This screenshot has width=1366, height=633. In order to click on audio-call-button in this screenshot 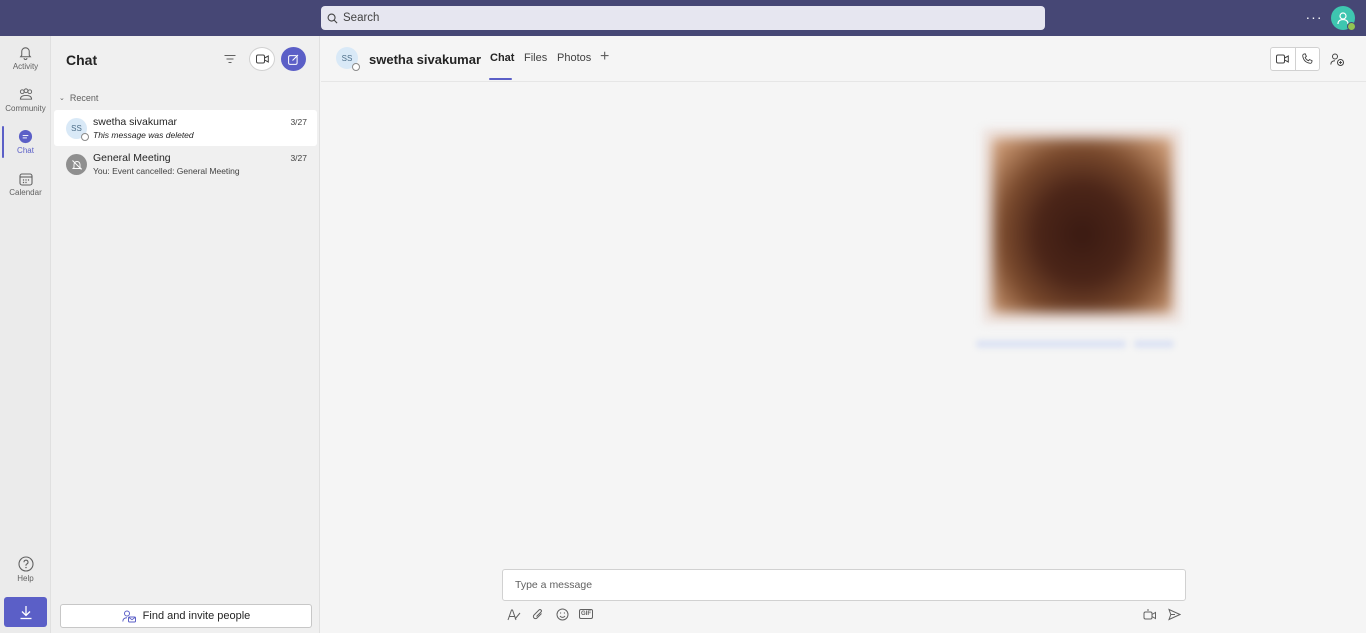, I will do `click(1306, 59)`.